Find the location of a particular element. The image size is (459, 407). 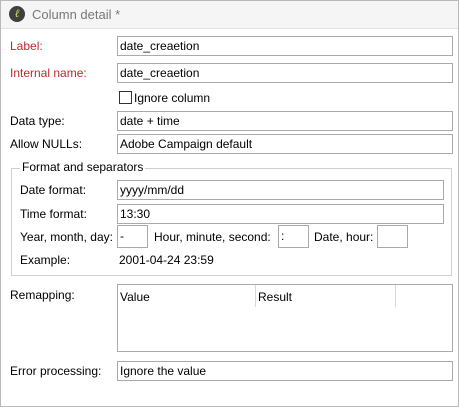

ignore-column-checkbox is located at coordinates (125, 97).